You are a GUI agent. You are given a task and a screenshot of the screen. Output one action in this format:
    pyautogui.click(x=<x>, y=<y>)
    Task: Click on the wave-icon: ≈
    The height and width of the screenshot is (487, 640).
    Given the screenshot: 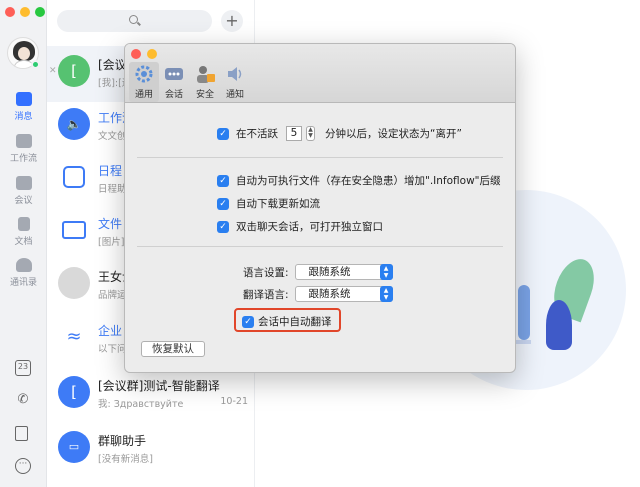 What is the action you would take?
    pyautogui.click(x=74, y=337)
    